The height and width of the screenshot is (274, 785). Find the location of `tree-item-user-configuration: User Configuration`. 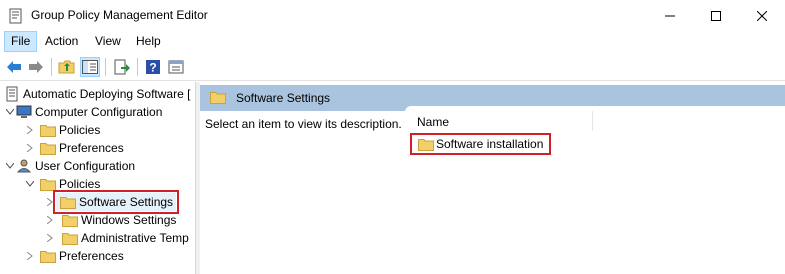

tree-item-user-configuration: User Configuration is located at coordinates (69, 166).